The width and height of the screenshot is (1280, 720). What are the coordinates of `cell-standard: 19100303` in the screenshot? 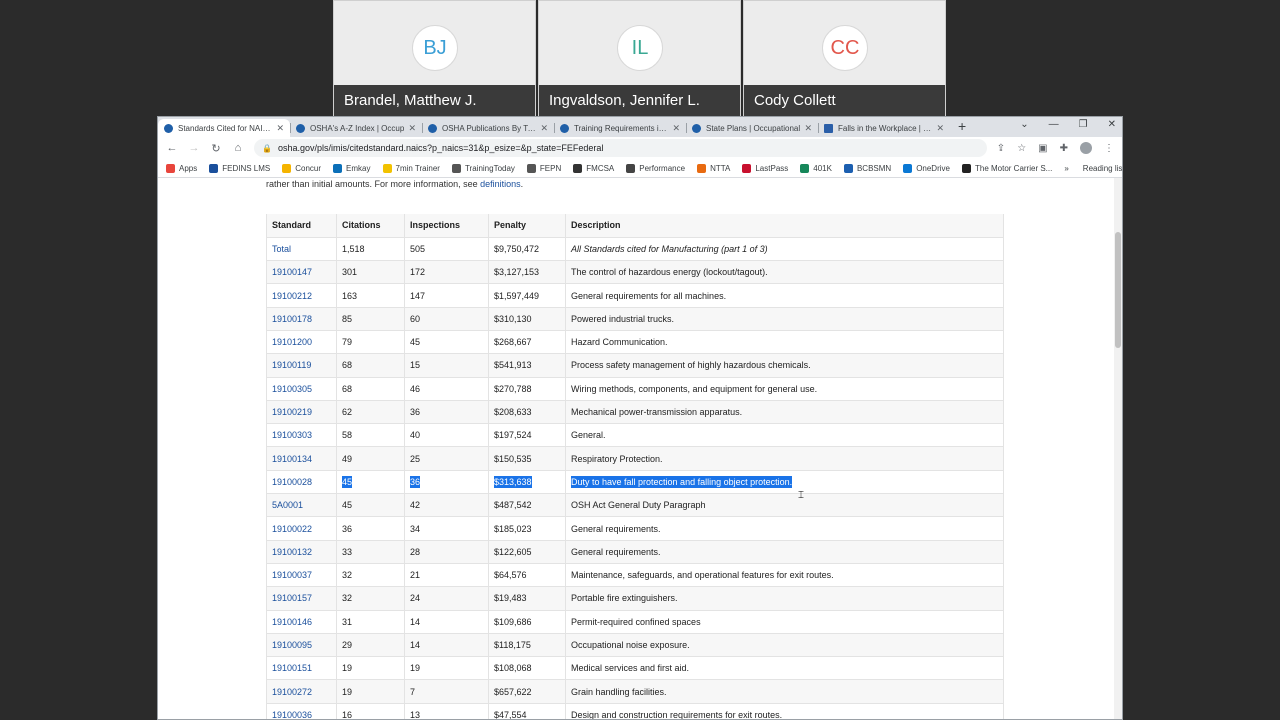 It's located at (301, 435).